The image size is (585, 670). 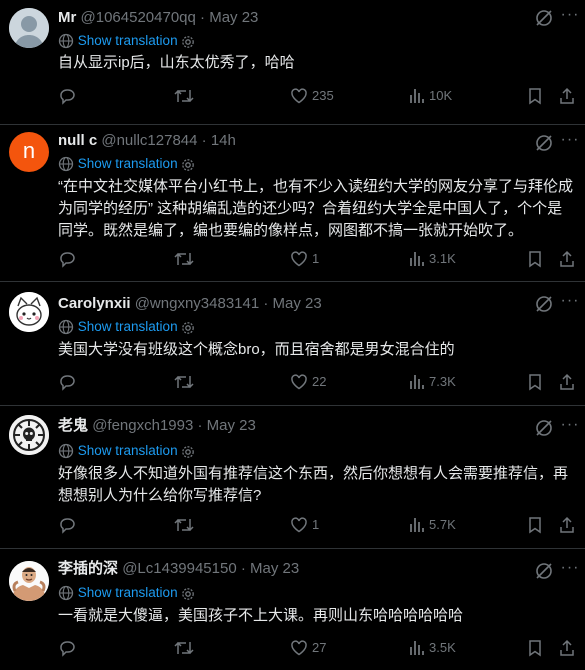 What do you see at coordinates (149, 140) in the screenshot?
I see `user-handle: @nullc127844` at bounding box center [149, 140].